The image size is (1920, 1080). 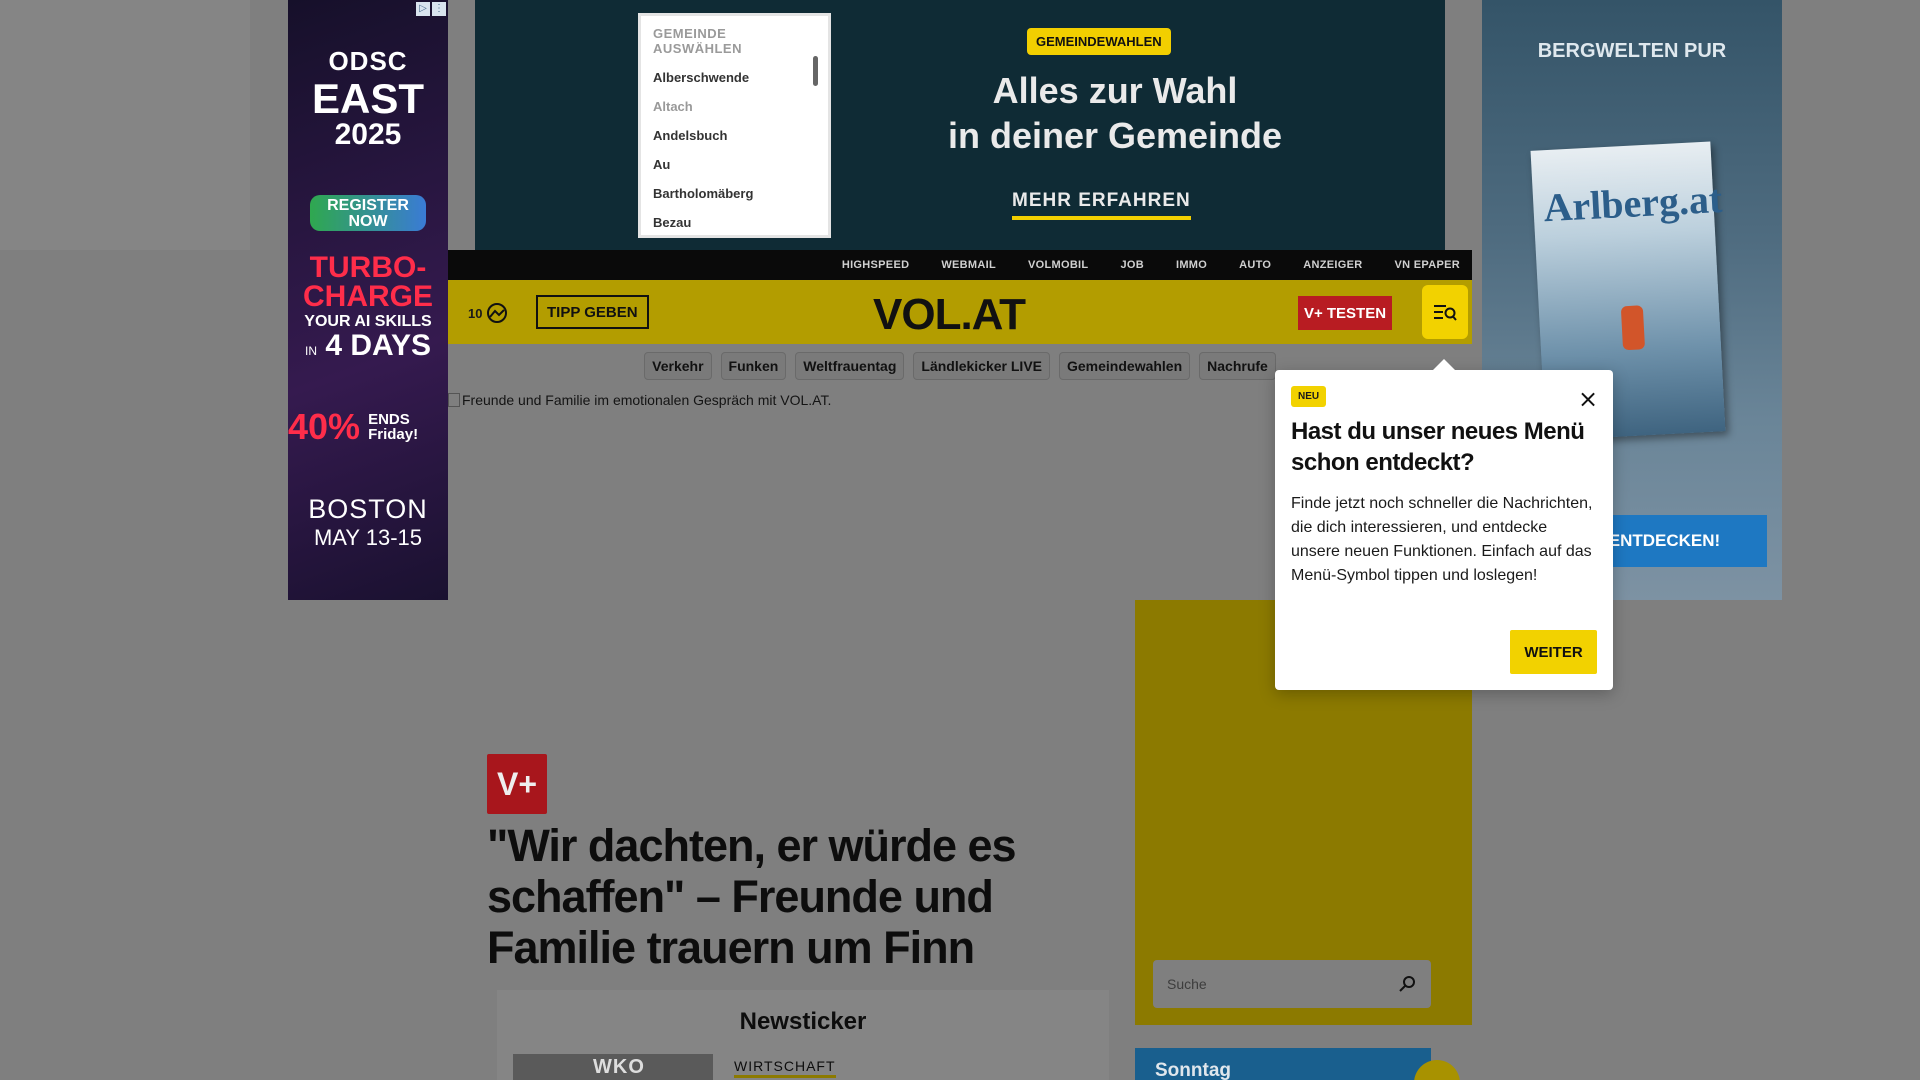 I want to click on menu-search-icon, so click(x=1445, y=313).